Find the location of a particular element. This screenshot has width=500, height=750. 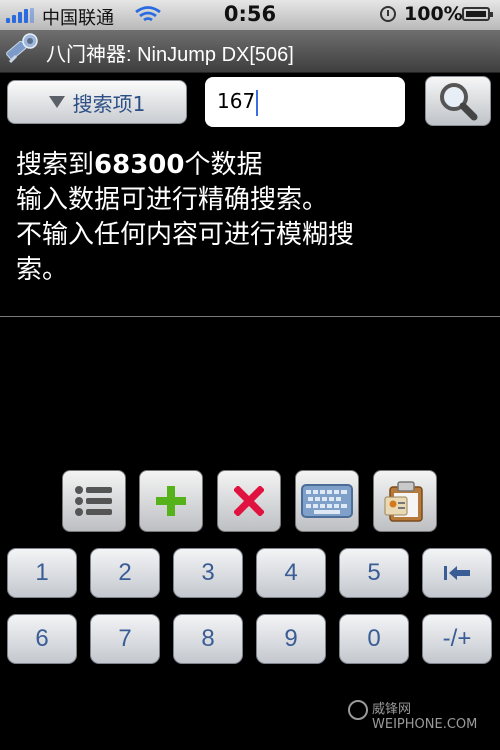

rotation-lock-icon is located at coordinates (388, 14).